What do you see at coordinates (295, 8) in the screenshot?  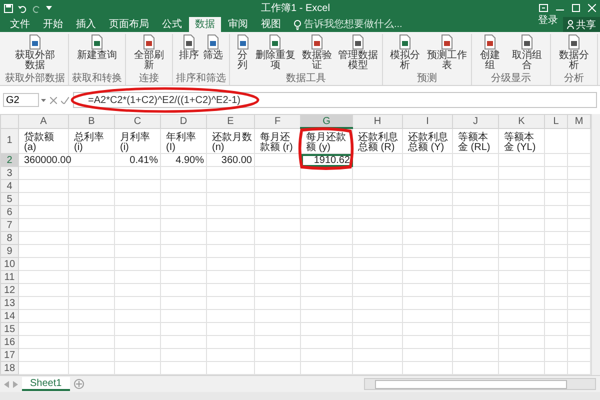 I see `window-title: 工作簿1 - Excel` at bounding box center [295, 8].